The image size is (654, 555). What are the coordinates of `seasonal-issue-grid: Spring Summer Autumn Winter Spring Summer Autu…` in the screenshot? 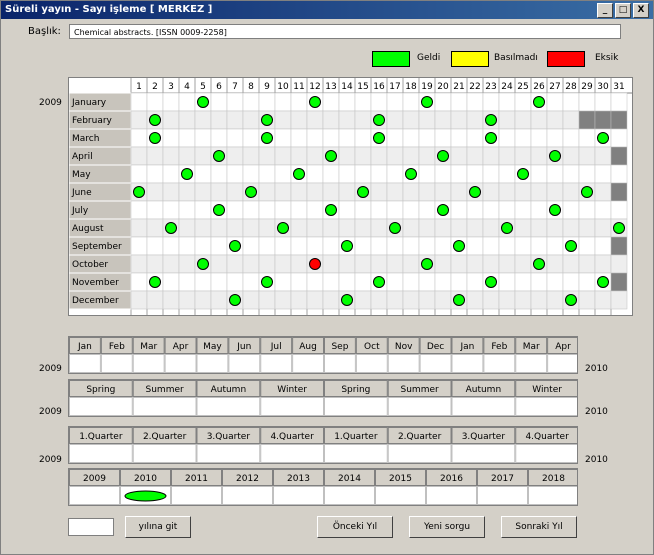 It's located at (323, 398).